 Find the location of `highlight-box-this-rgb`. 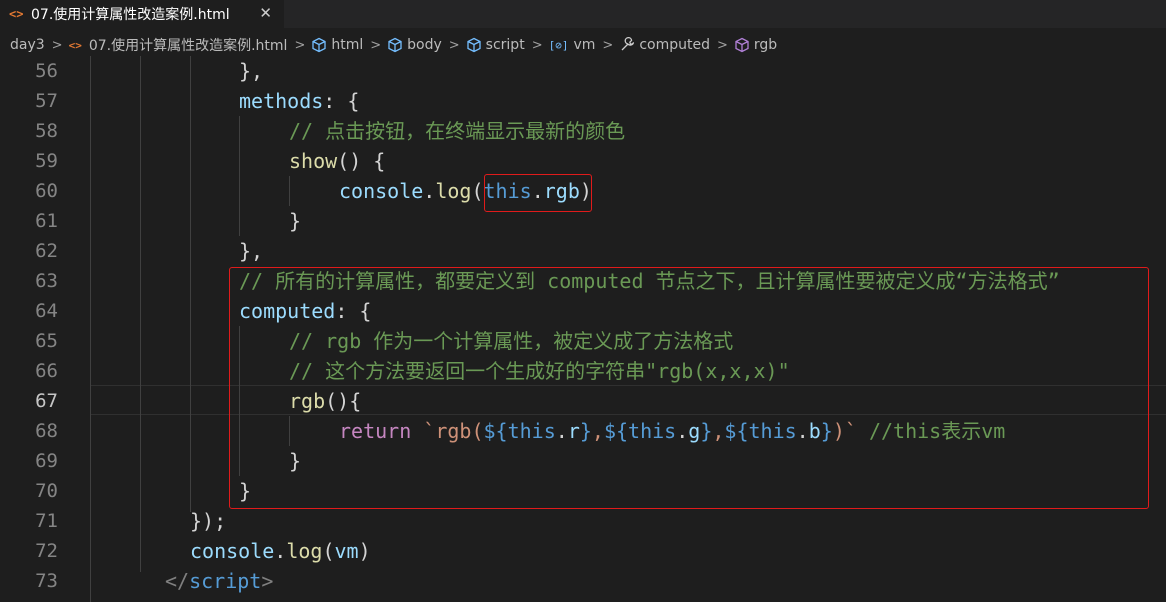

highlight-box-this-rgb is located at coordinates (538, 193).